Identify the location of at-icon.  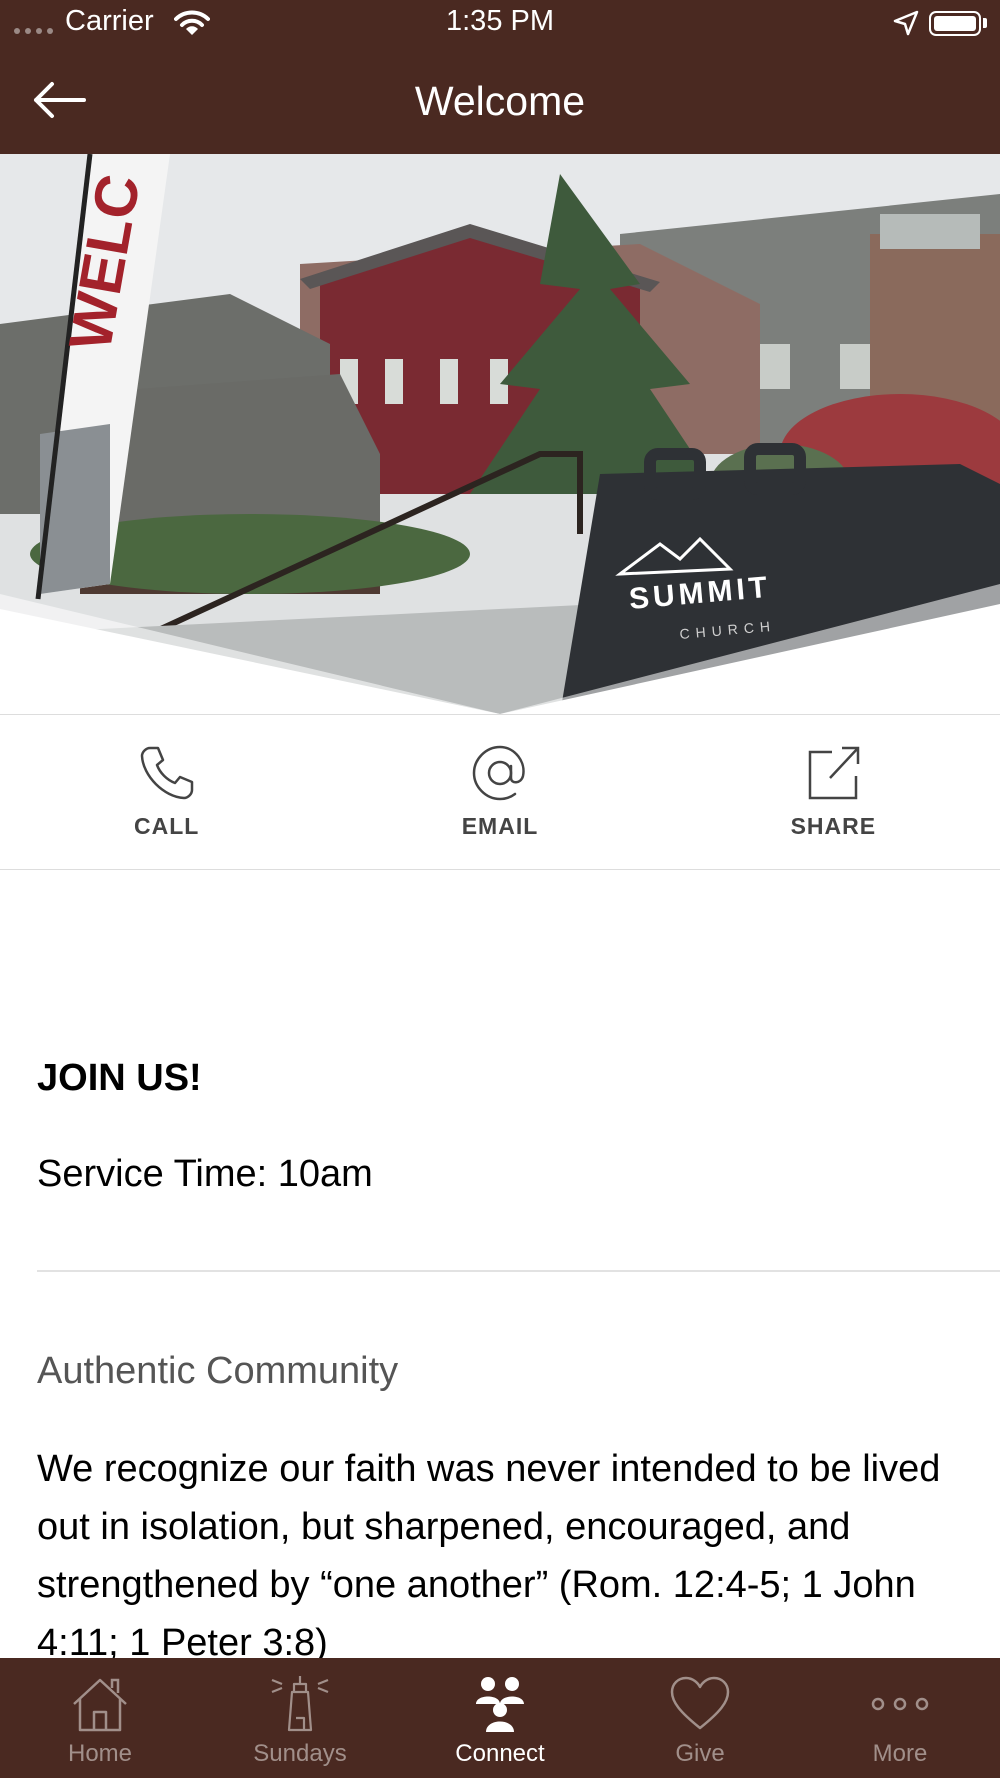
(498, 773).